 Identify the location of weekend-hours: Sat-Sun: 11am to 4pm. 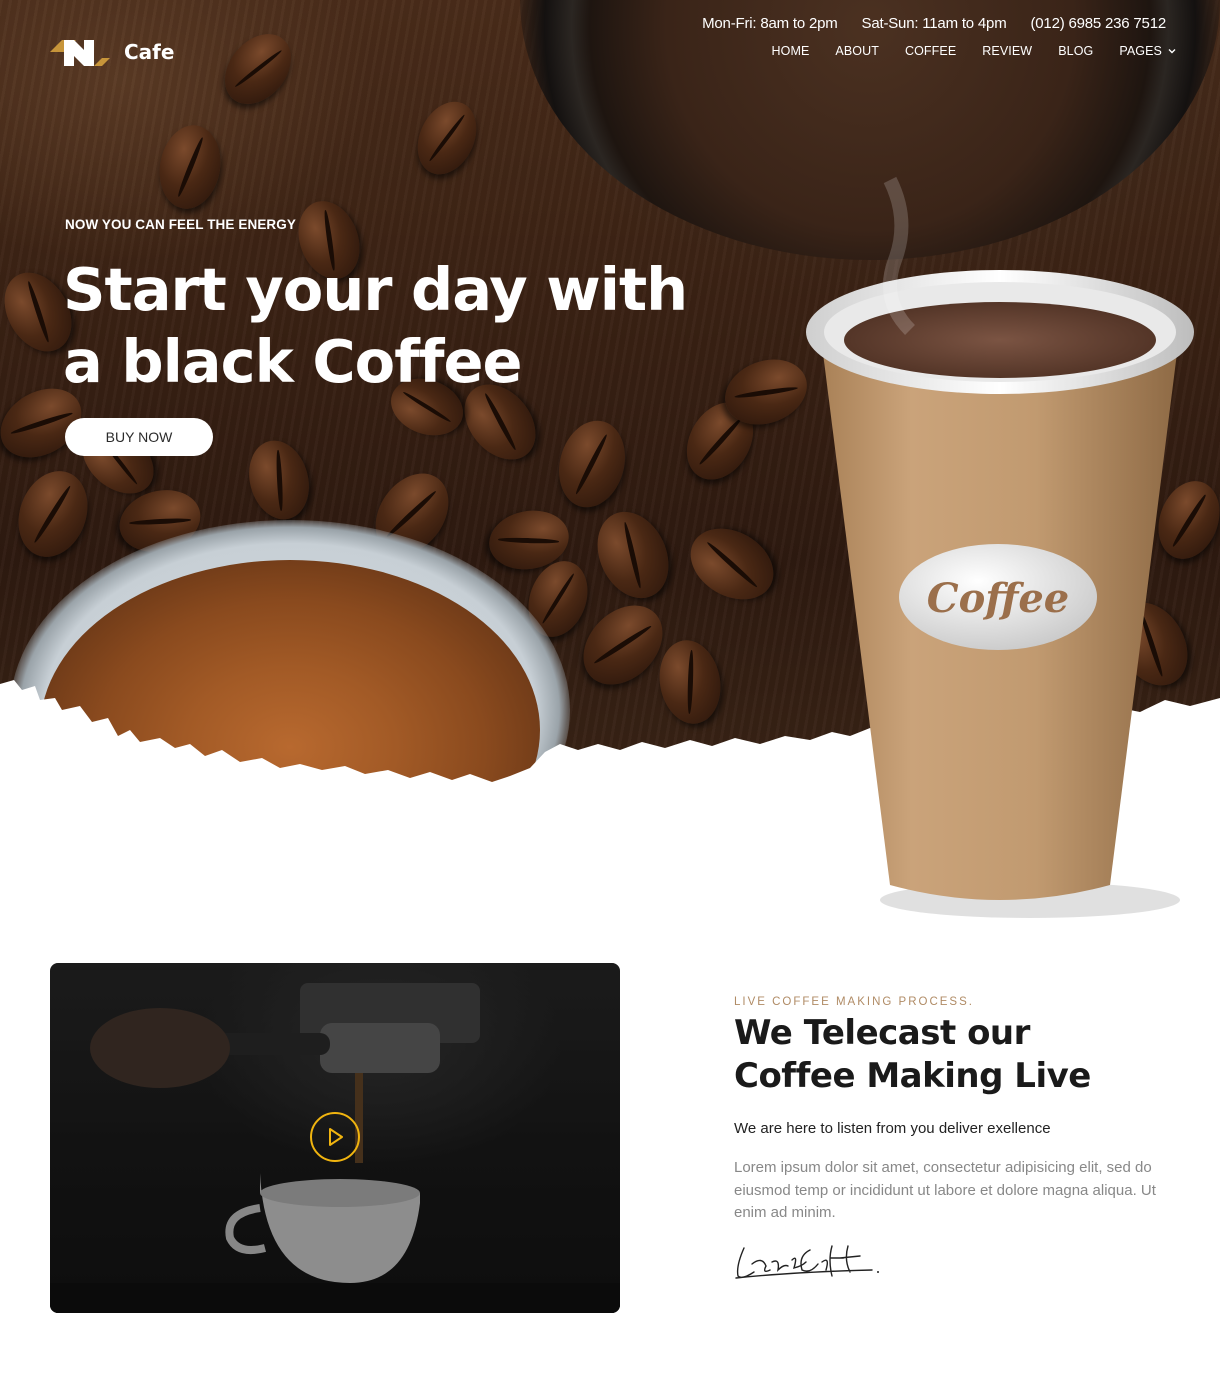
(934, 23).